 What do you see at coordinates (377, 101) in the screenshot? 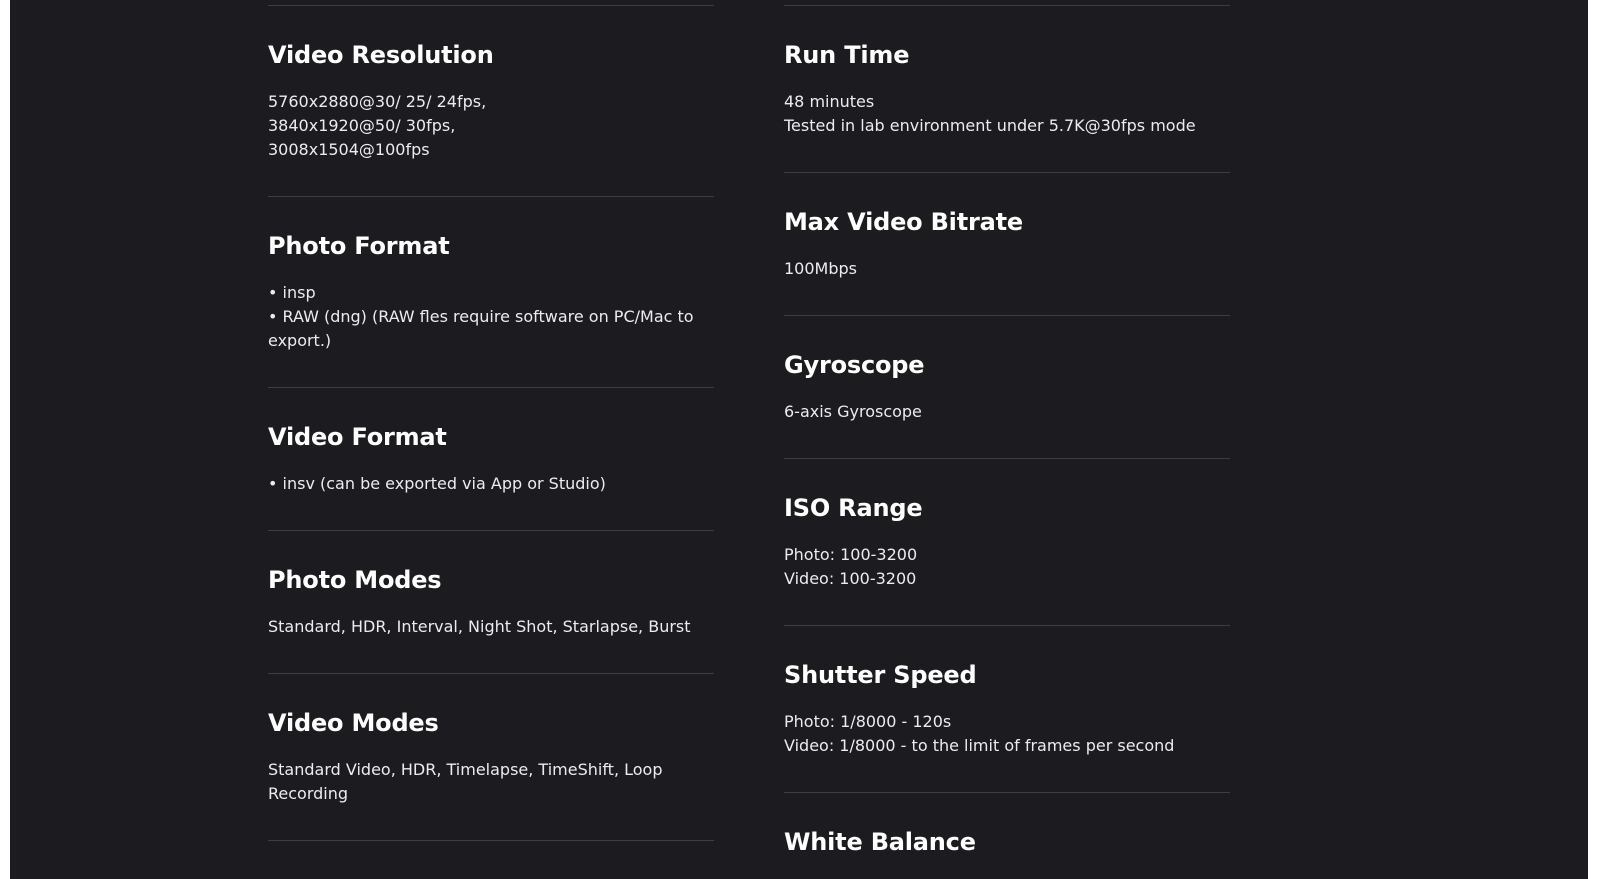
I see `spec-line: 5760x2880@30/ 25/ 24fps,` at bounding box center [377, 101].